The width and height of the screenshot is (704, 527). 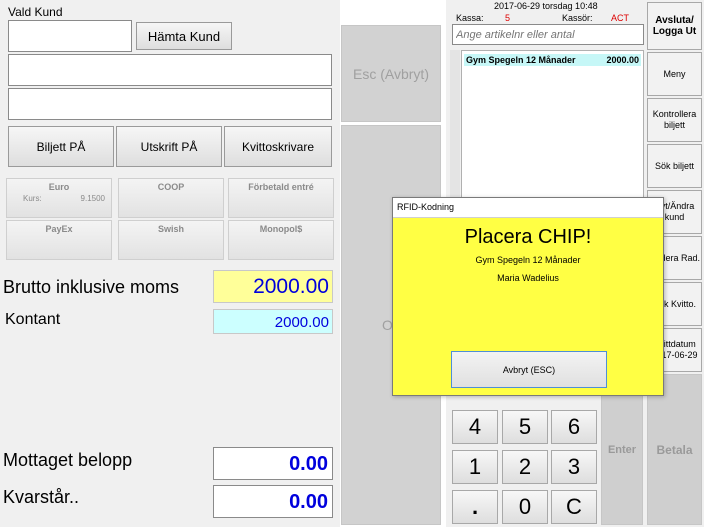 What do you see at coordinates (674, 166) in the screenshot?
I see `search-ticket-button: Sök biljett` at bounding box center [674, 166].